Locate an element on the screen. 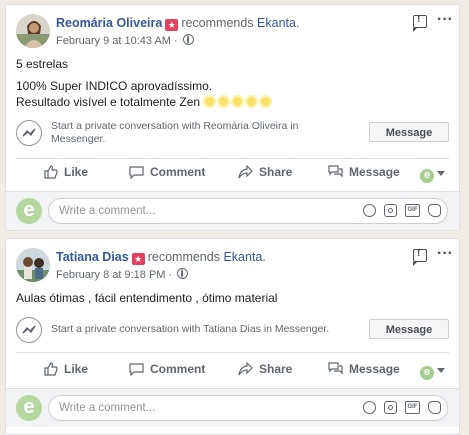  post-body-line: 5 estrelas is located at coordinates (42, 64).